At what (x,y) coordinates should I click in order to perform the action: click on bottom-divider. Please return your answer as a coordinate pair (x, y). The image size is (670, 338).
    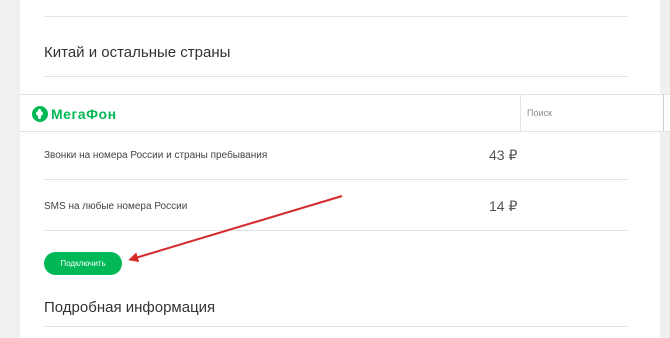
    Looking at the image, I should click on (336, 326).